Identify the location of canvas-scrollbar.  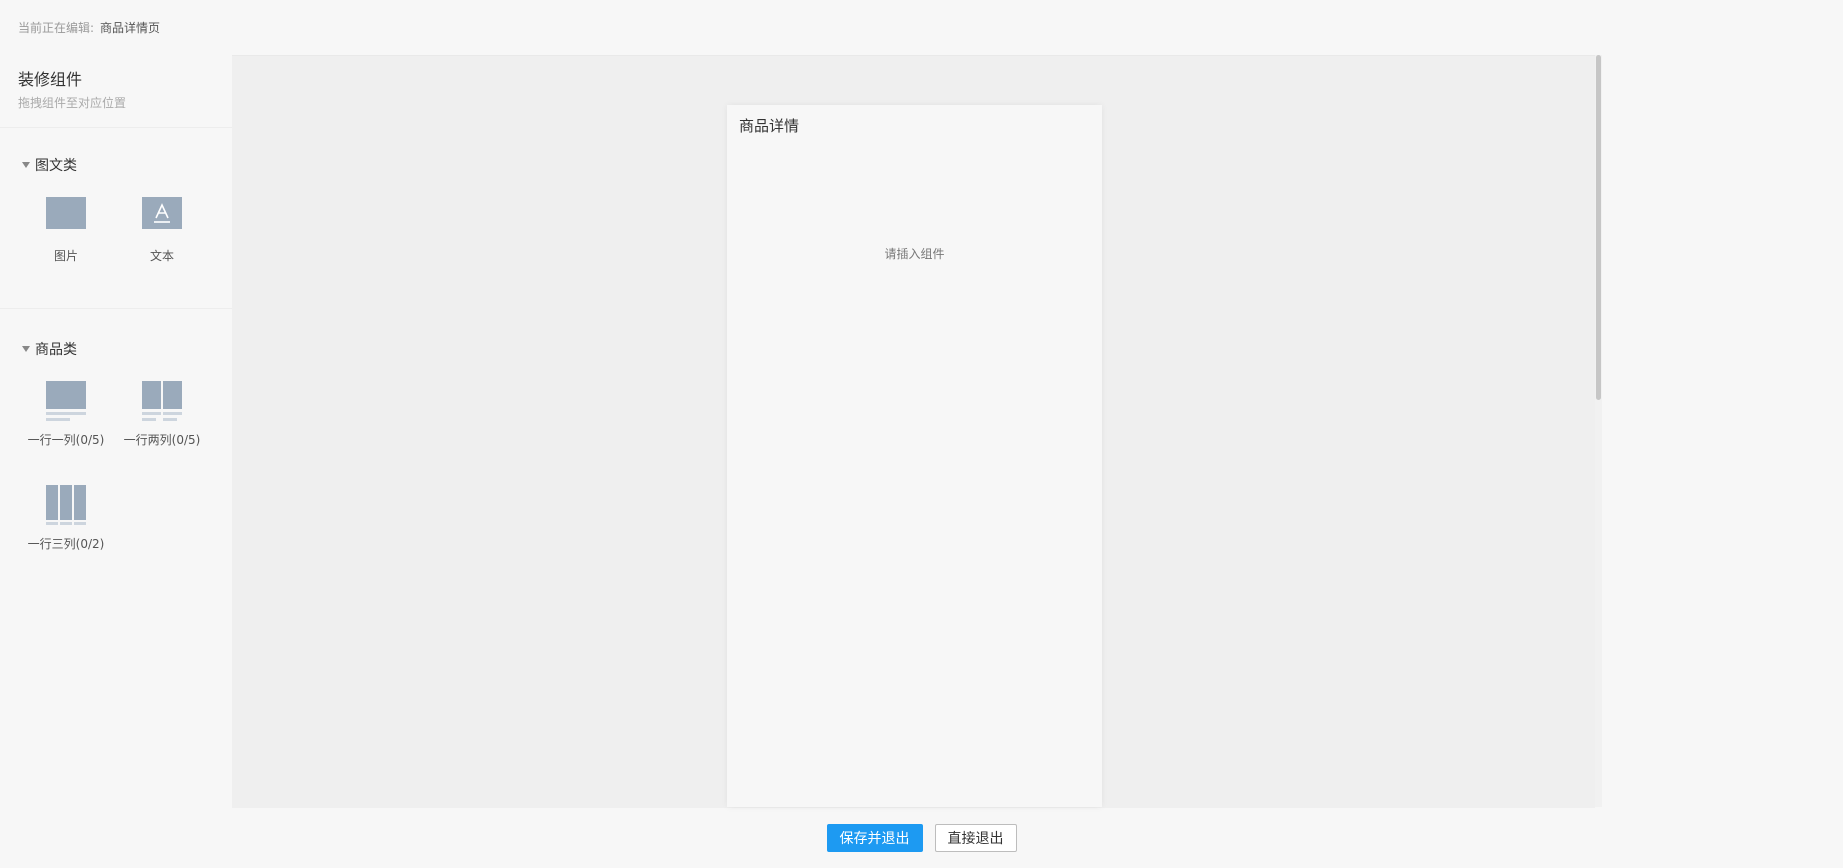
(1598, 431).